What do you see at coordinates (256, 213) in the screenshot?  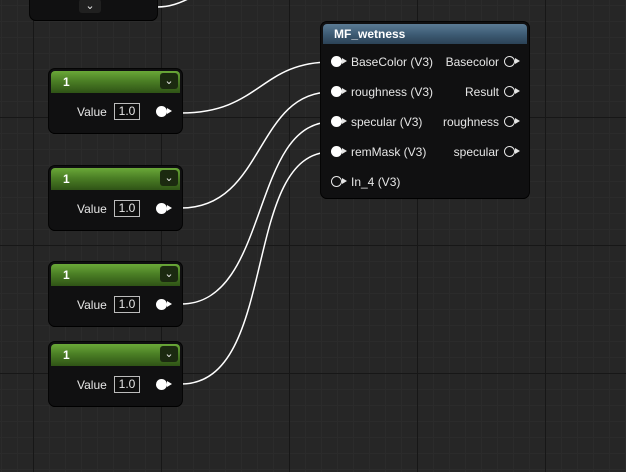 I see `wire-const3-specular` at bounding box center [256, 213].